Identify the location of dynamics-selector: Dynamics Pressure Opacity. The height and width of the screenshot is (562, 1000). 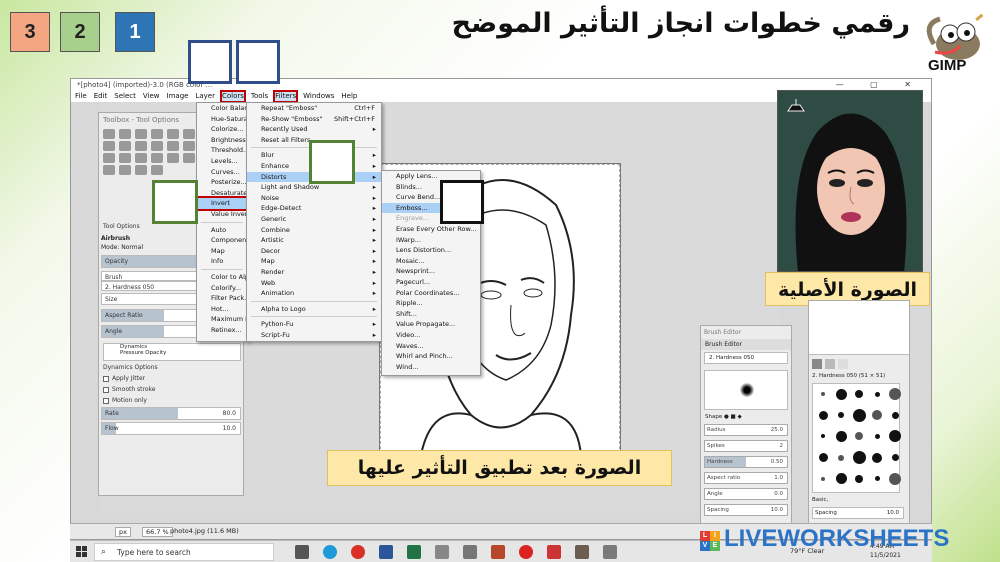
(172, 352).